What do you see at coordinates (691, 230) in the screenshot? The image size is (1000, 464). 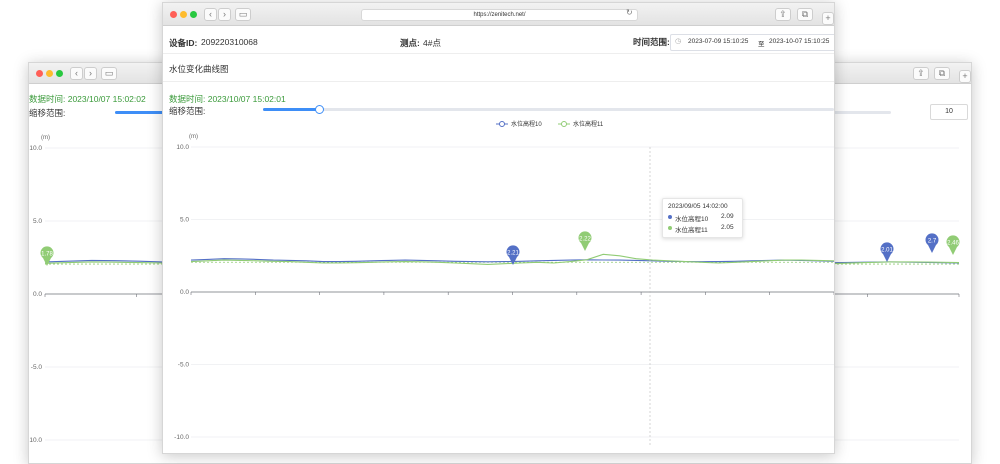 I see `tooltip-row-2-name: 水位高程11` at bounding box center [691, 230].